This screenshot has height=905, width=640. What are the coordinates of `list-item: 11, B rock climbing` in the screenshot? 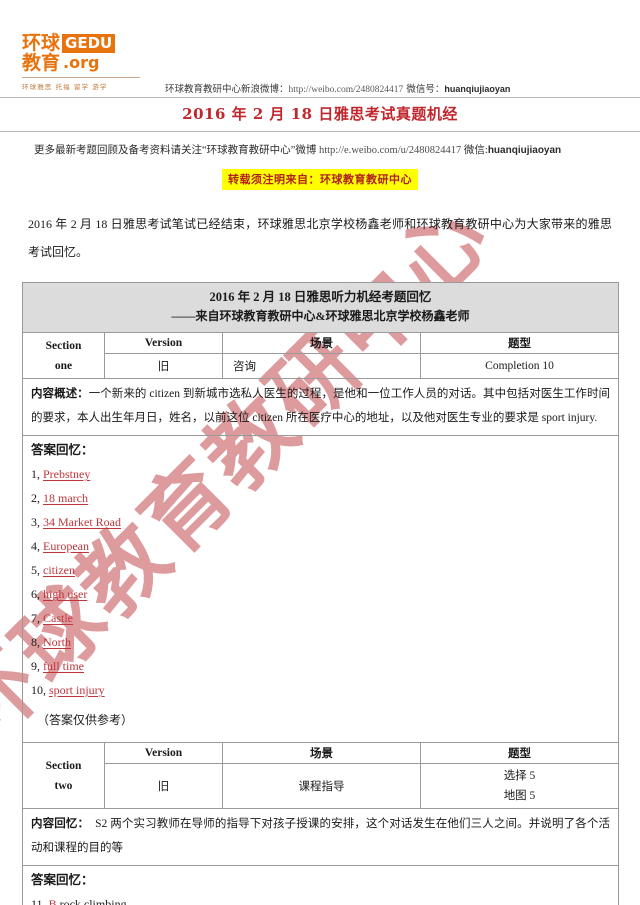 It's located at (320, 898).